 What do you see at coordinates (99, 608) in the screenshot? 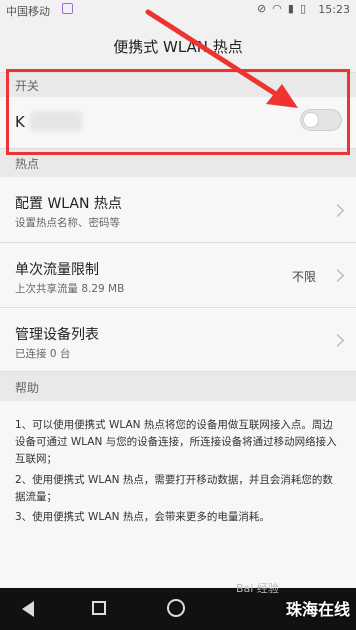
I see `recent-apps-icon` at bounding box center [99, 608].